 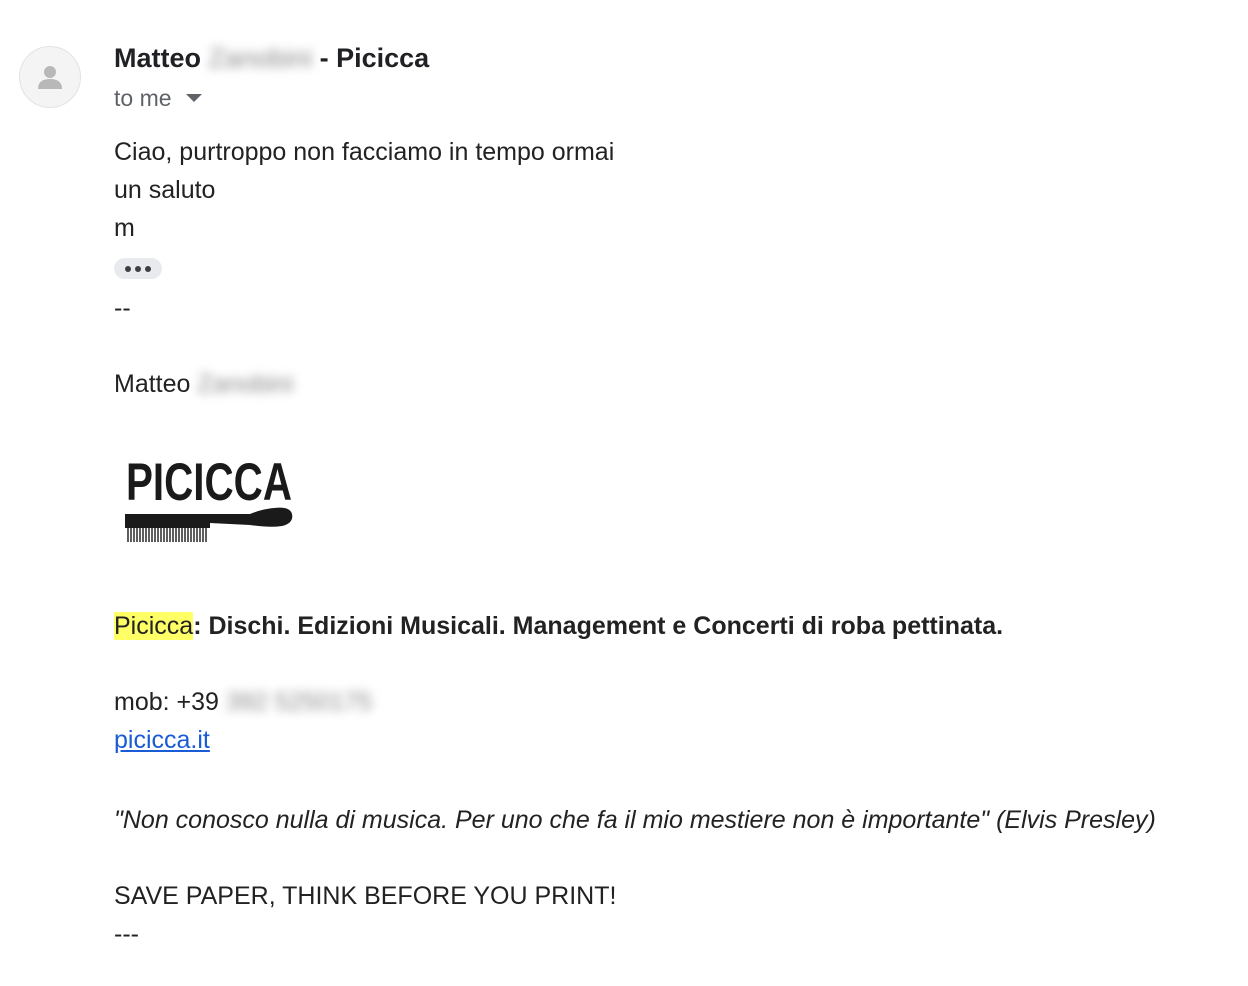 What do you see at coordinates (374, 58) in the screenshot?
I see `sender-organization: - Picicca` at bounding box center [374, 58].